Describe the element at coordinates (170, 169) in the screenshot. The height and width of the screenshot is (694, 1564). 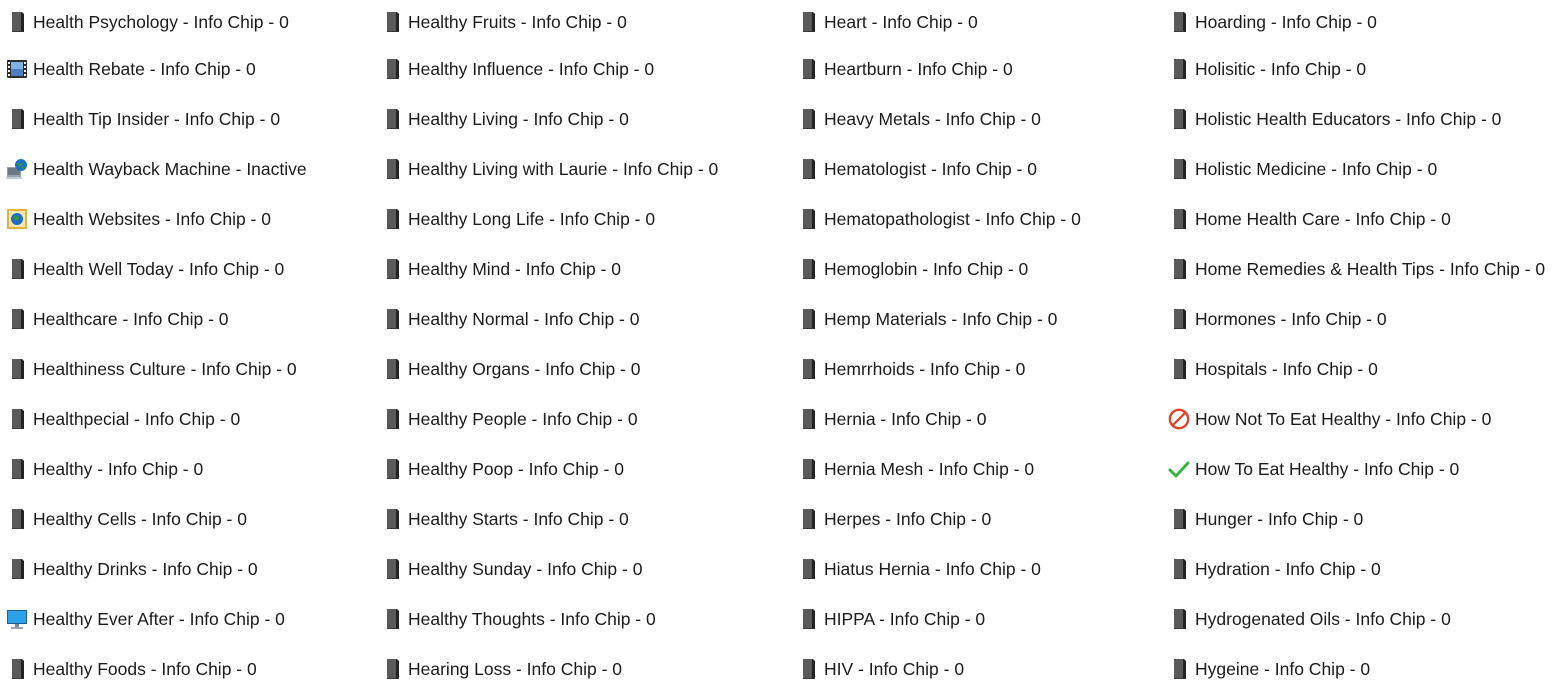
I see `list-item-label: Health Wayback Machine - Inactive` at that location.